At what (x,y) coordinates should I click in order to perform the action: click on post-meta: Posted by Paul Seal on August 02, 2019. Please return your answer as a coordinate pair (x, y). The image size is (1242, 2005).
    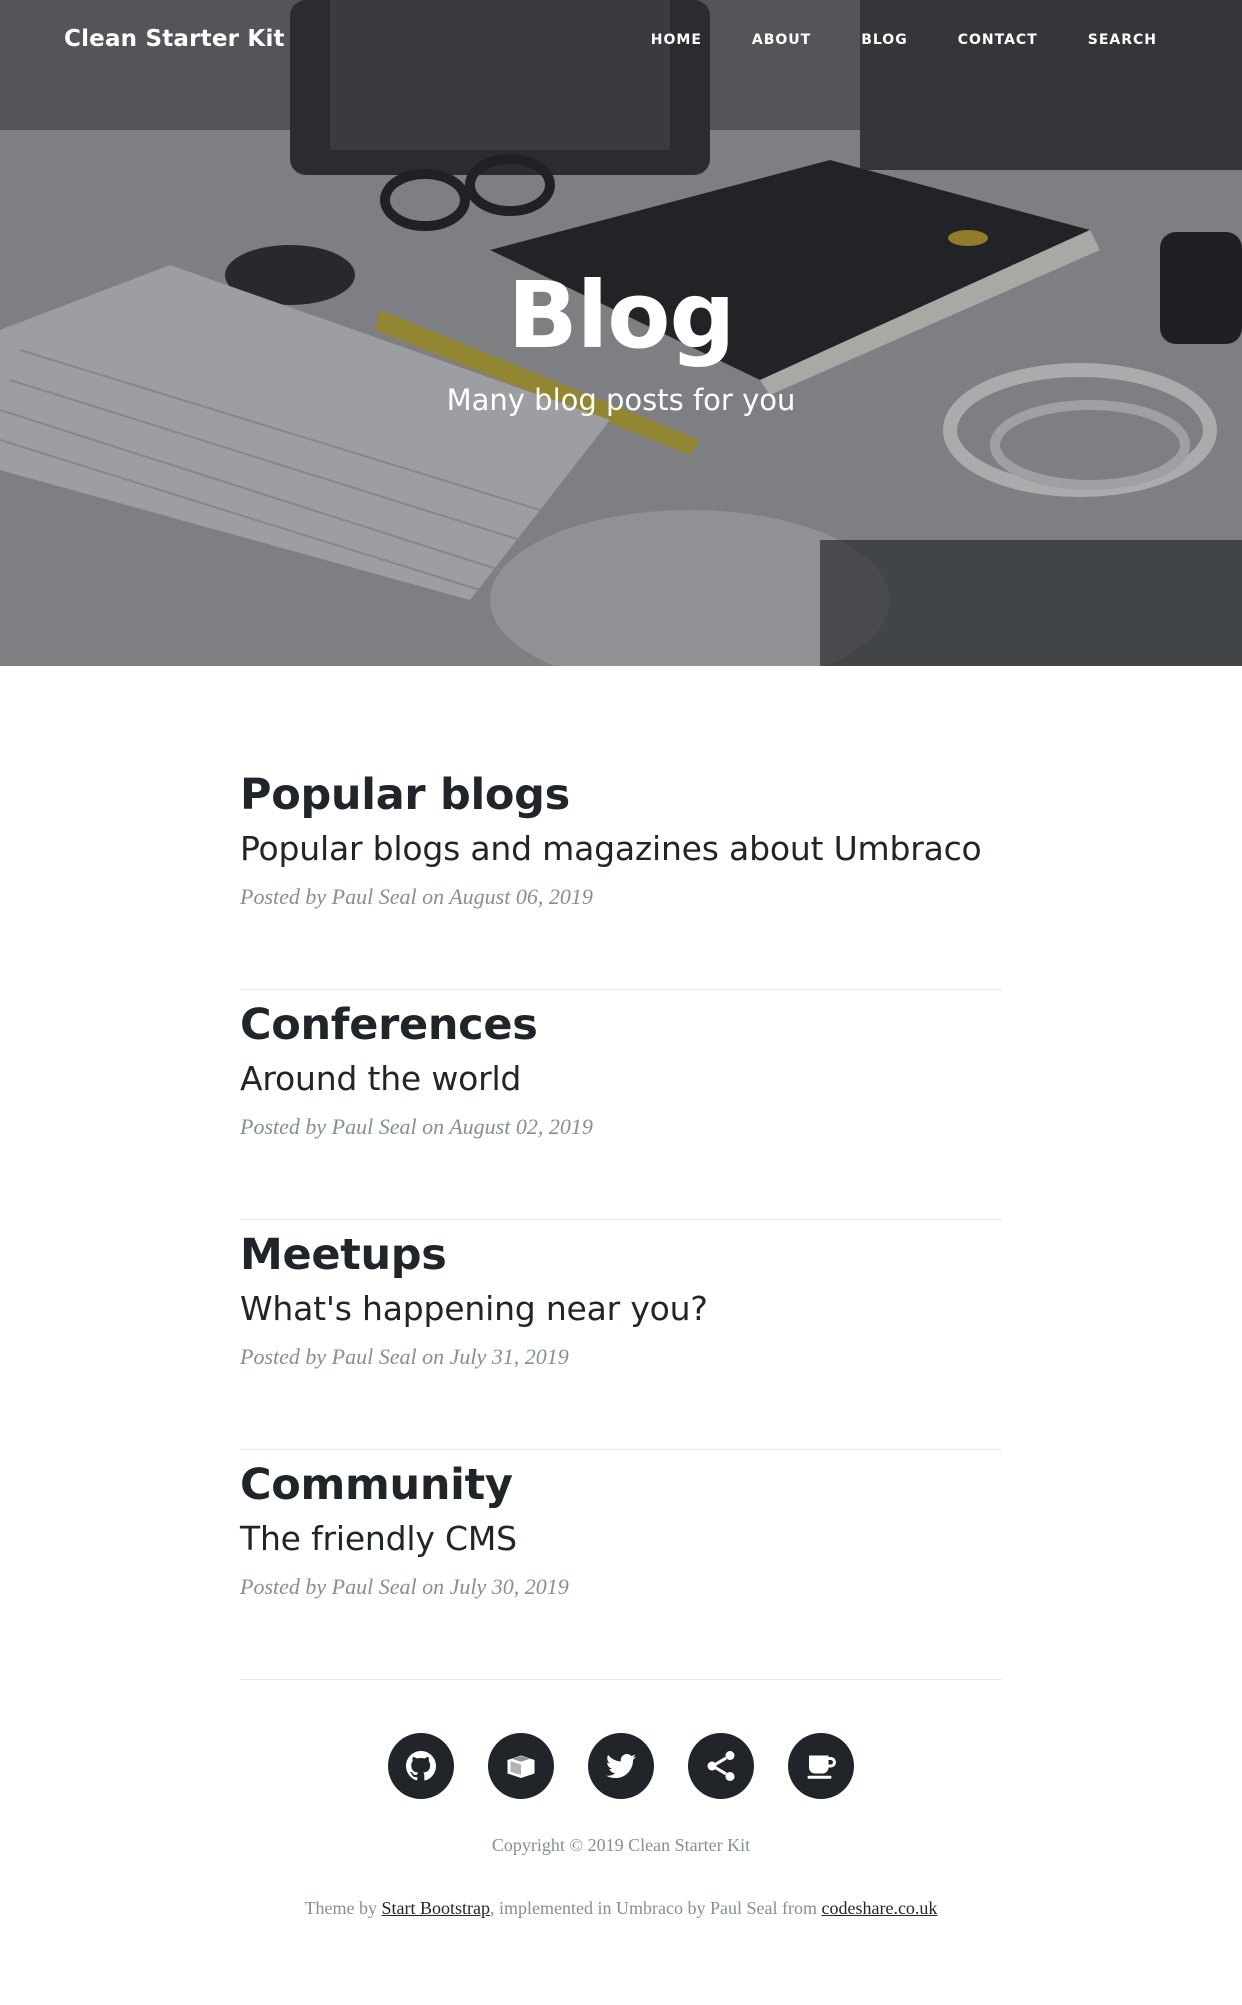
    Looking at the image, I should click on (621, 1127).